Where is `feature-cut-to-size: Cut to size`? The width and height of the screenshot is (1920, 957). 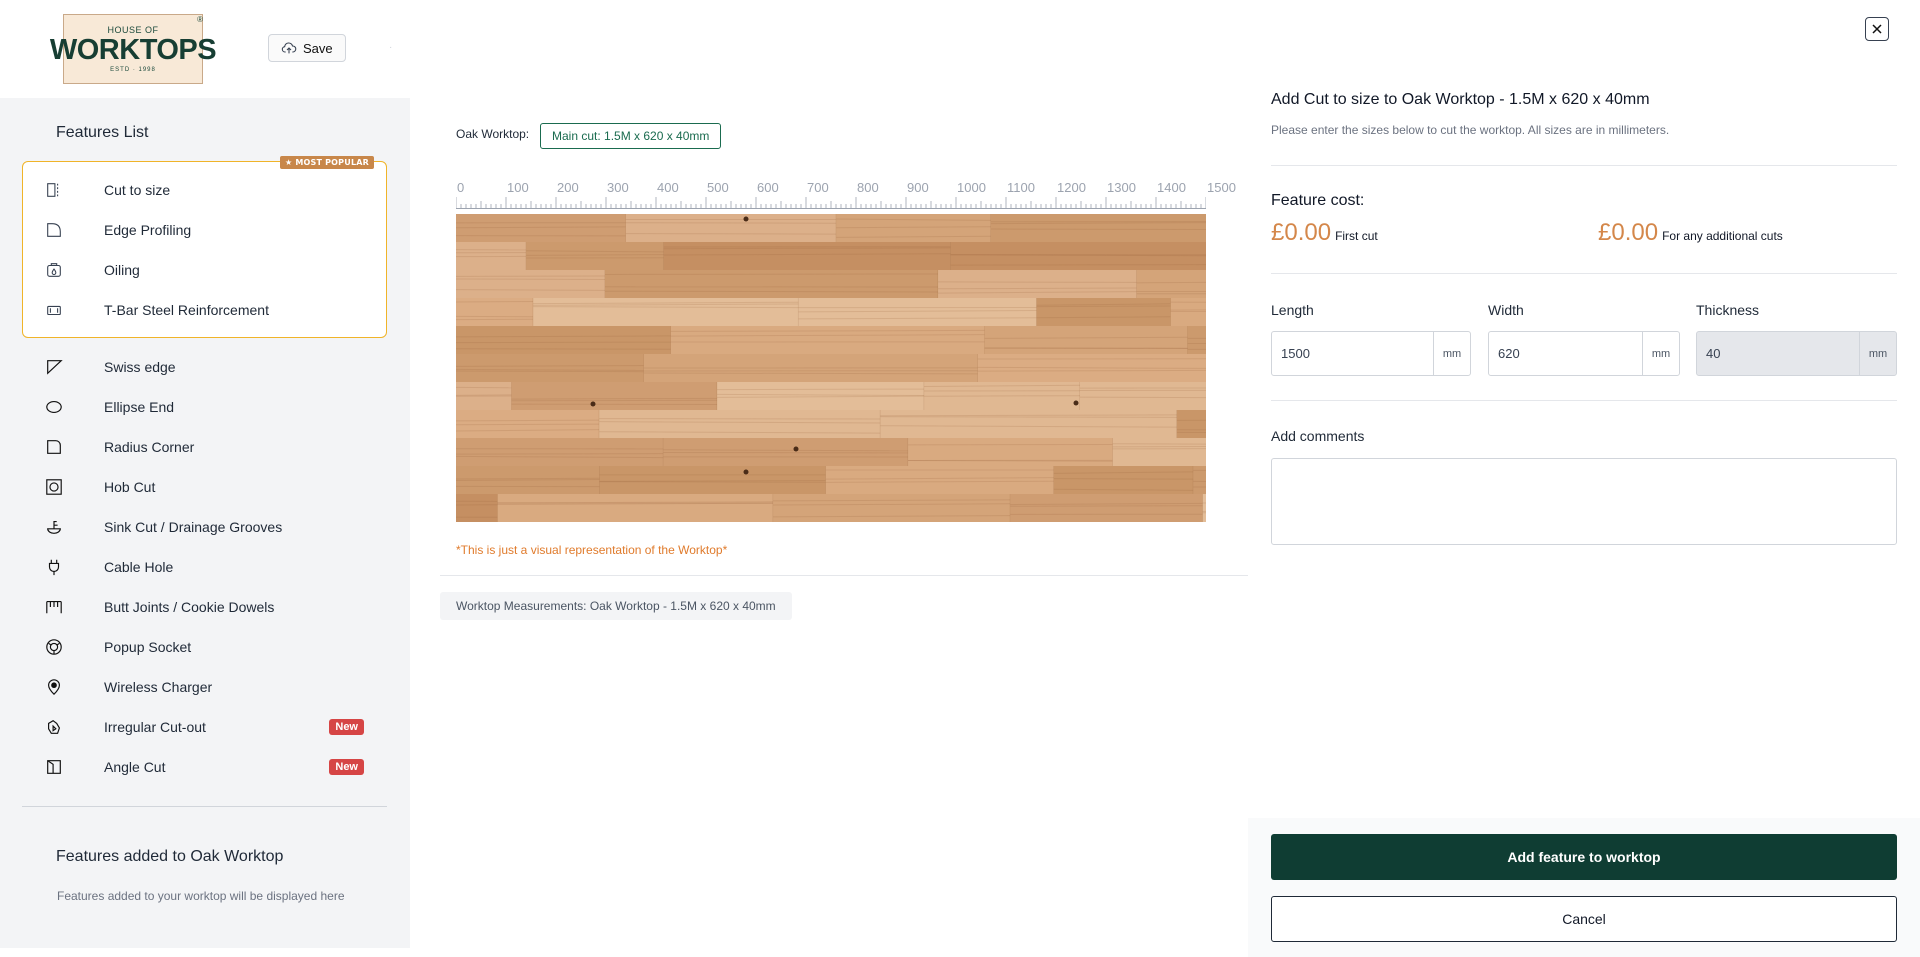
feature-cut-to-size: Cut to size is located at coordinates (204, 190).